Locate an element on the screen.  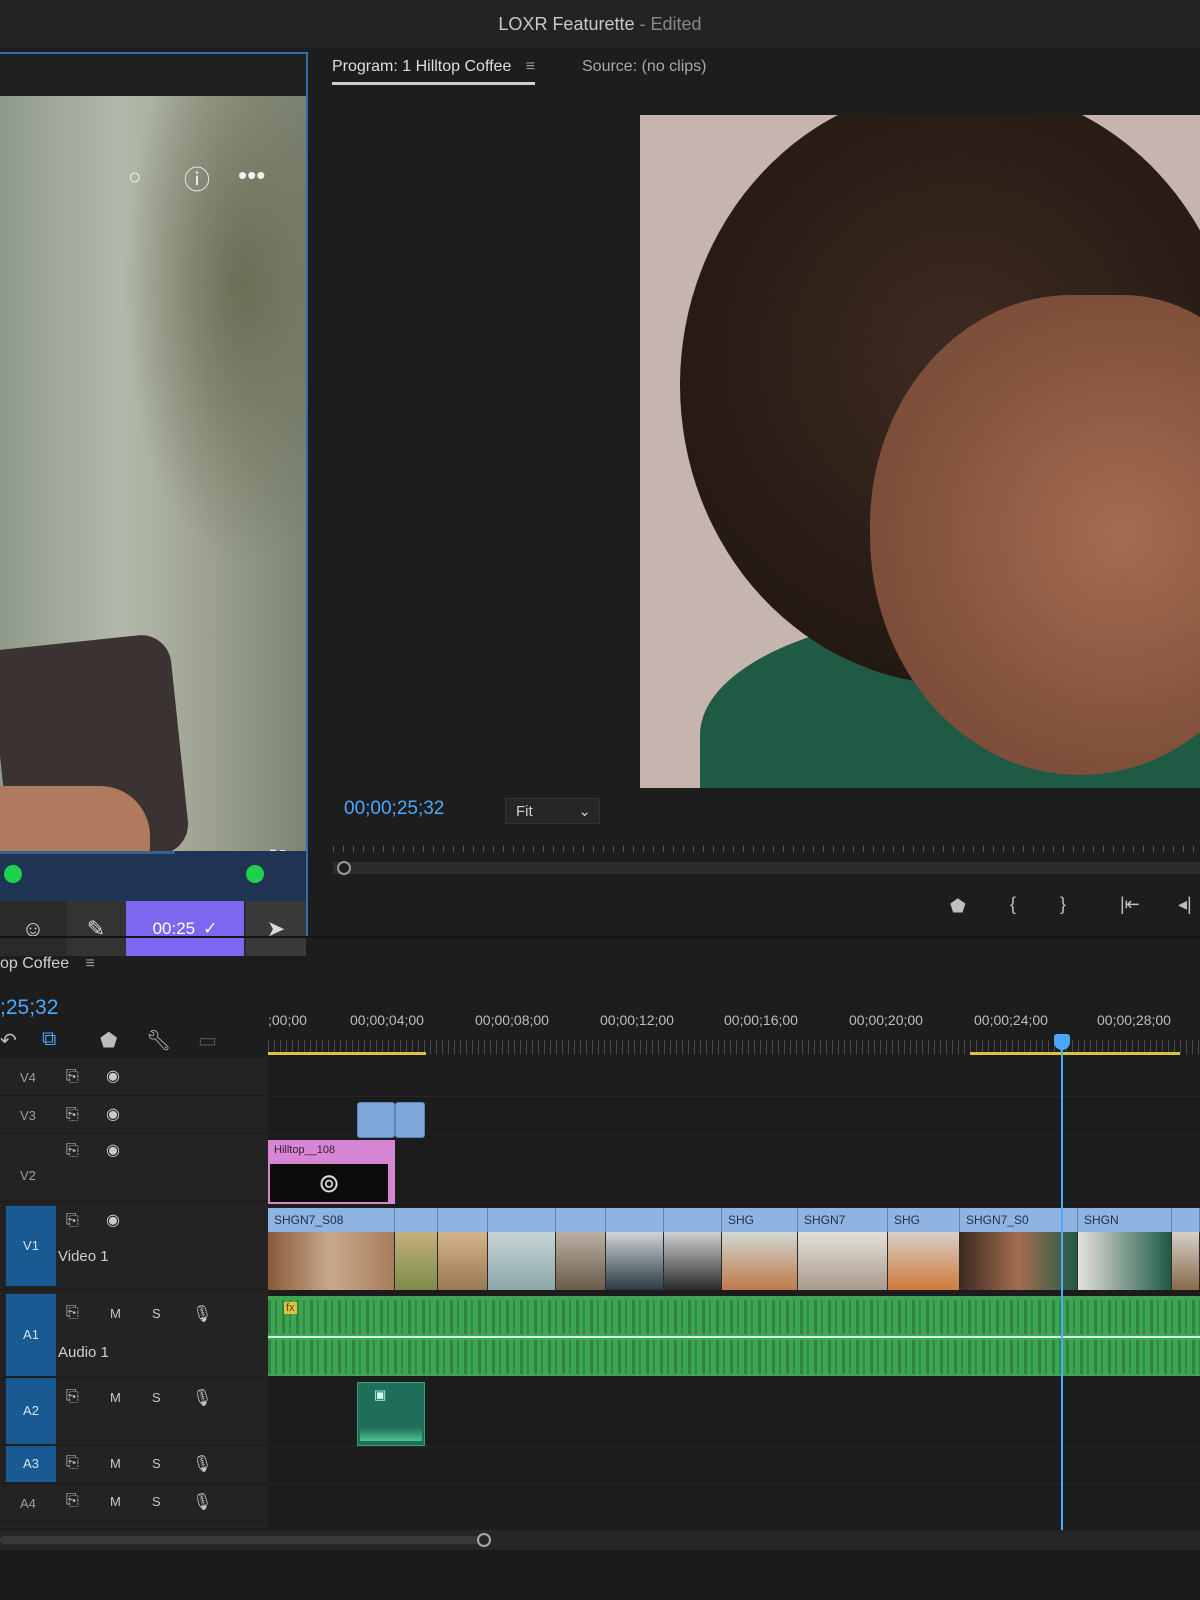
marker-dot-end is located at coordinates (255, 874).